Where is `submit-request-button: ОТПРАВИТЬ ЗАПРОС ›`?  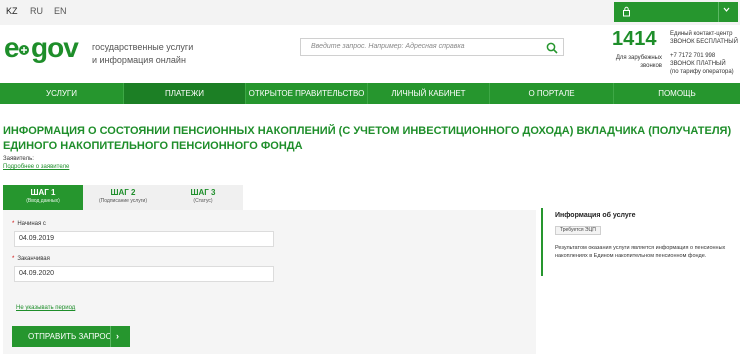 submit-request-button: ОТПРАВИТЬ ЗАПРОС › is located at coordinates (71, 336).